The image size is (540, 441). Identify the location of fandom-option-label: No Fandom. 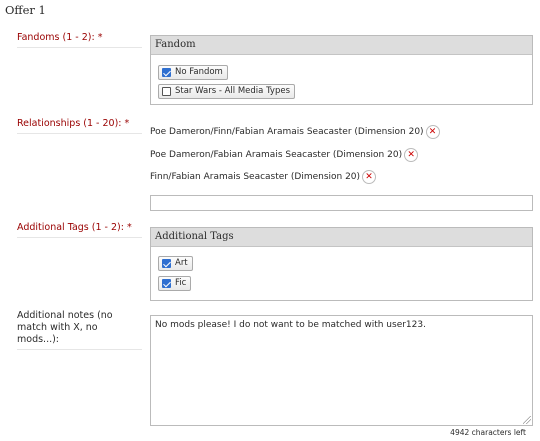
(199, 72).